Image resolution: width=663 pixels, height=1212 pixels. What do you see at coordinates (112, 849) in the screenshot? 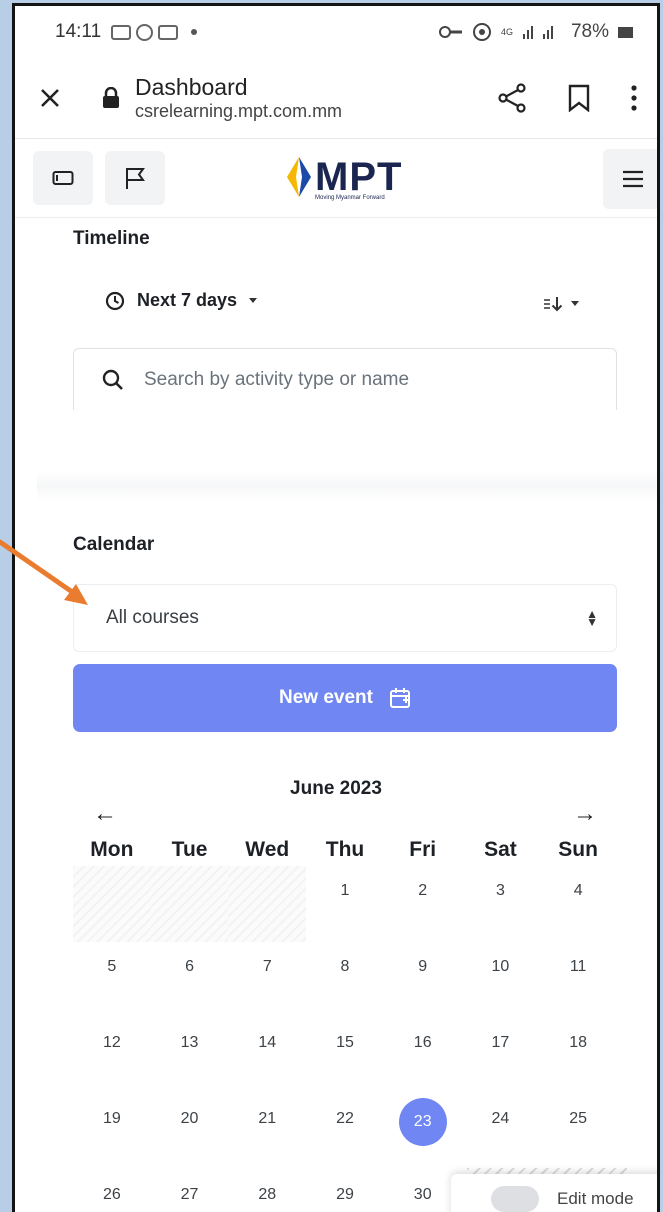
I see `weekday-label: Mon` at bounding box center [112, 849].